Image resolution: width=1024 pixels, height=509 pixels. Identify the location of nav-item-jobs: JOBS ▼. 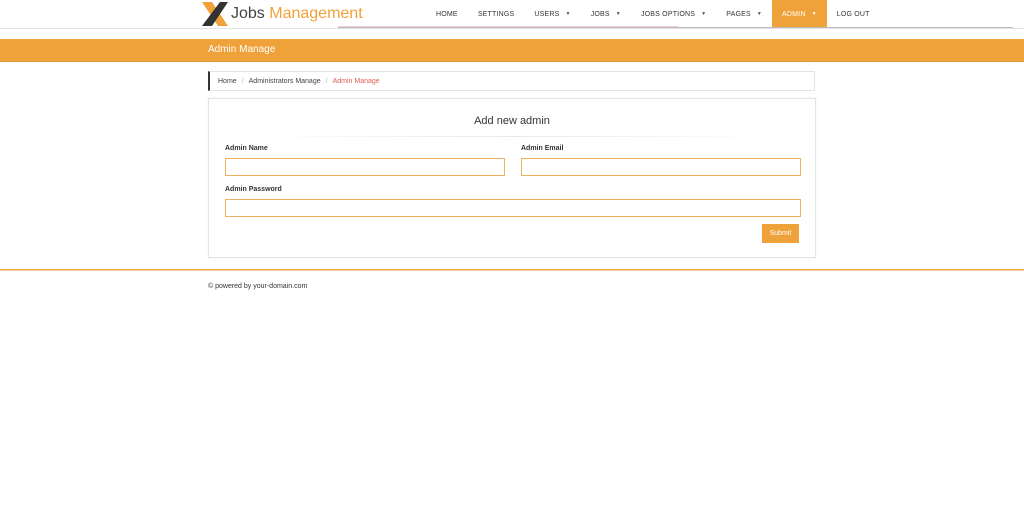
(606, 14).